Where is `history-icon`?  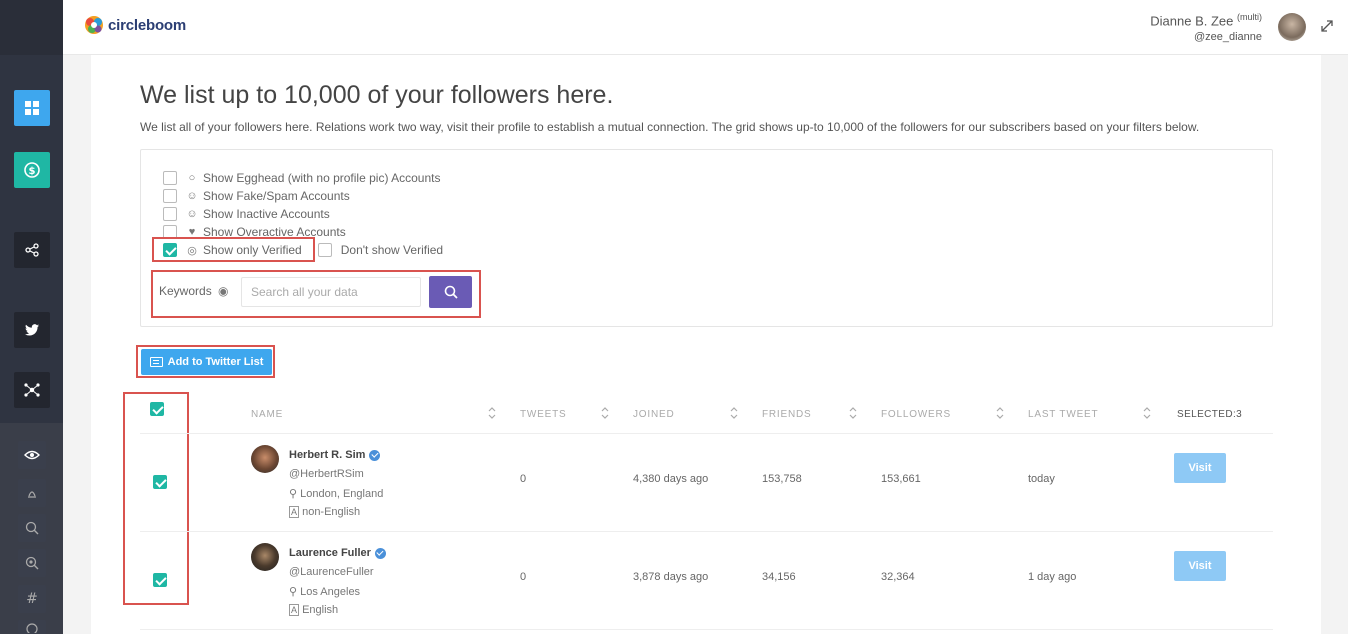
history-icon is located at coordinates (32, 628).